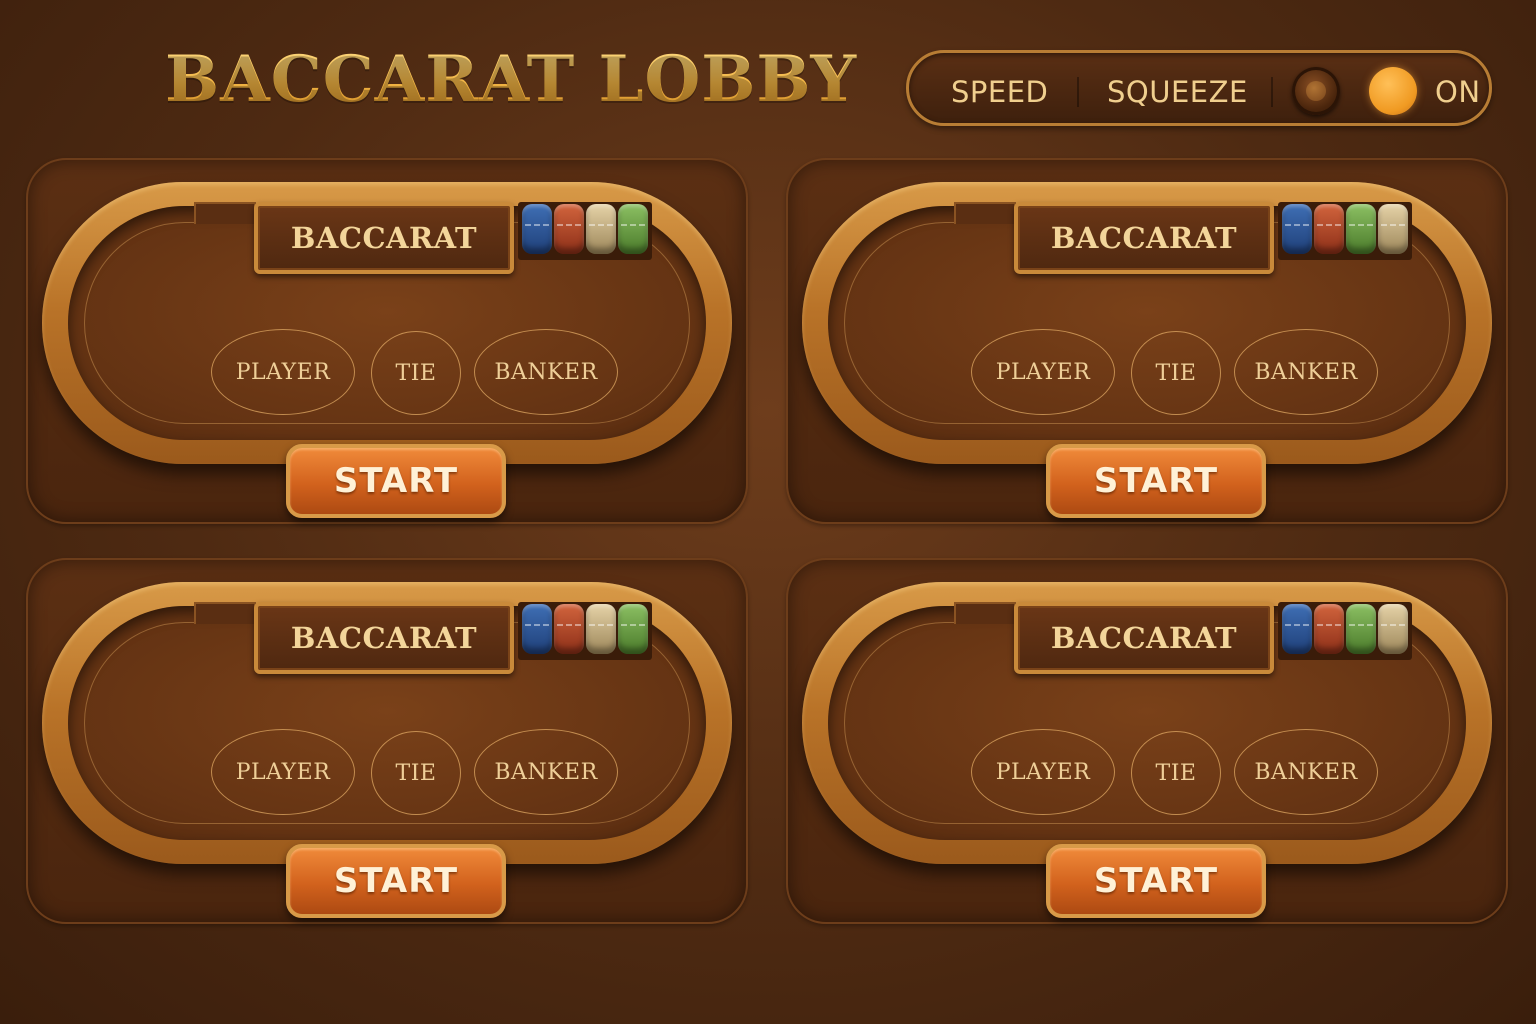  I want to click on squeeze-mode-option: SQUEEZE, so click(1177, 92).